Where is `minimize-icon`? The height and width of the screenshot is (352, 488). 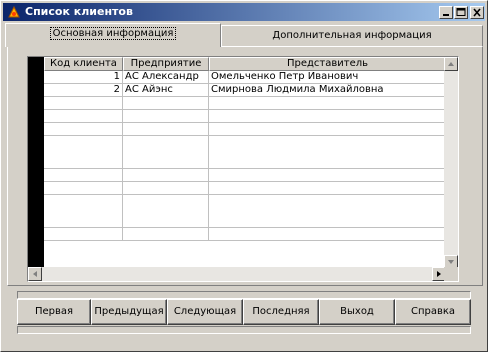 minimize-icon is located at coordinates (446, 15).